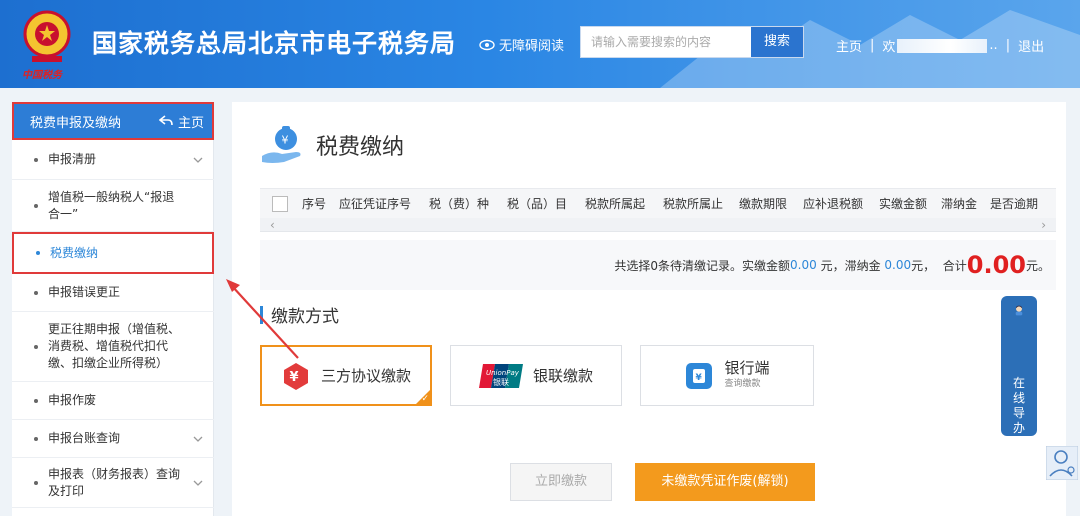  Describe the element at coordinates (272, 225) in the screenshot. I see `scroll-left-icon: ‹` at that location.